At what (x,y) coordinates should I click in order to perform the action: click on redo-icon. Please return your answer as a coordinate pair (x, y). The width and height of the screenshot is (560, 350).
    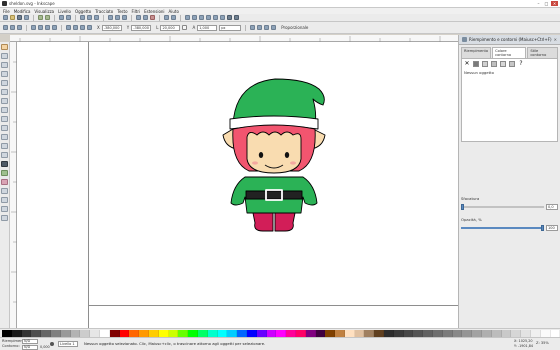
    Looking at the image, I should click on (68, 17).